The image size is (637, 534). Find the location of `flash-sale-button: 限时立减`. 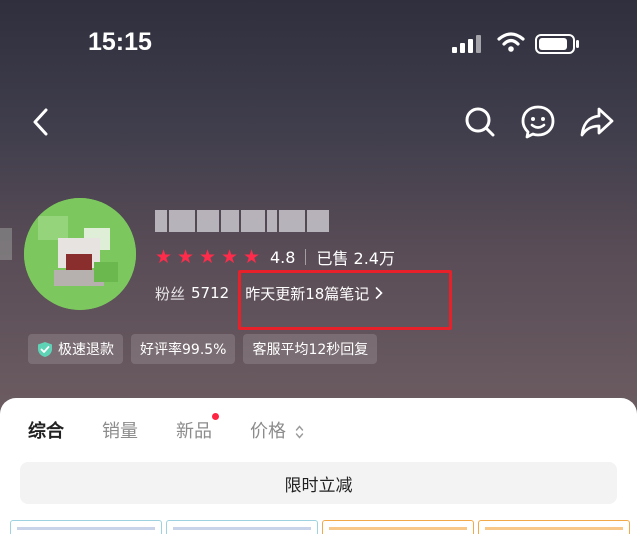

flash-sale-button: 限时立减 is located at coordinates (318, 483).